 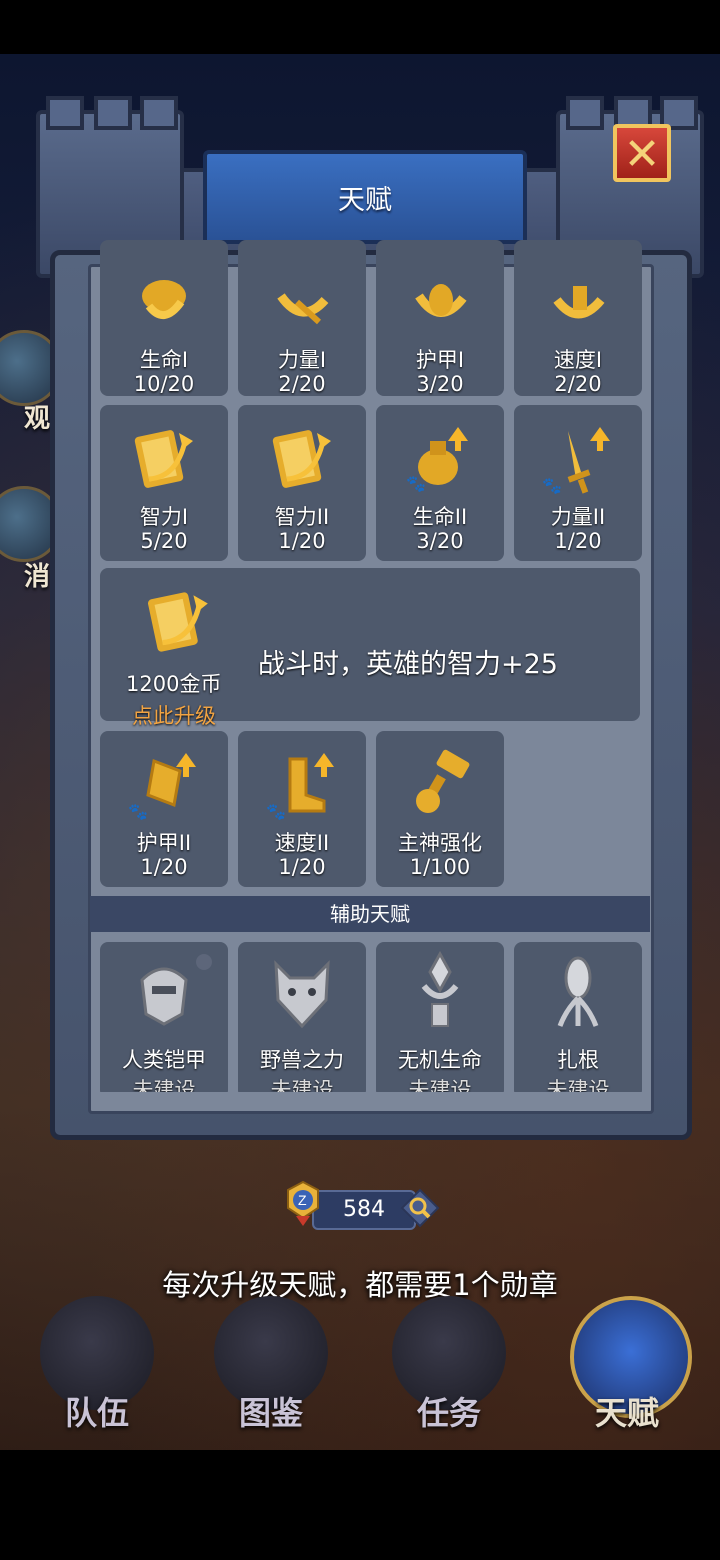 What do you see at coordinates (270, 1413) in the screenshot?
I see `nav-label: 图鉴` at bounding box center [270, 1413].